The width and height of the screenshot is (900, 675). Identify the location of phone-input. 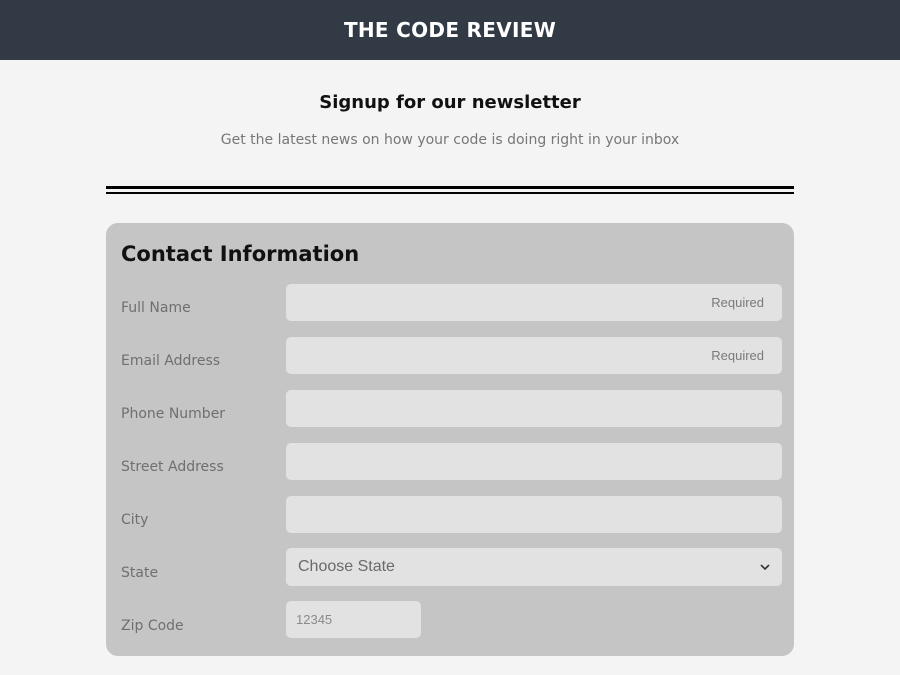
(534, 408).